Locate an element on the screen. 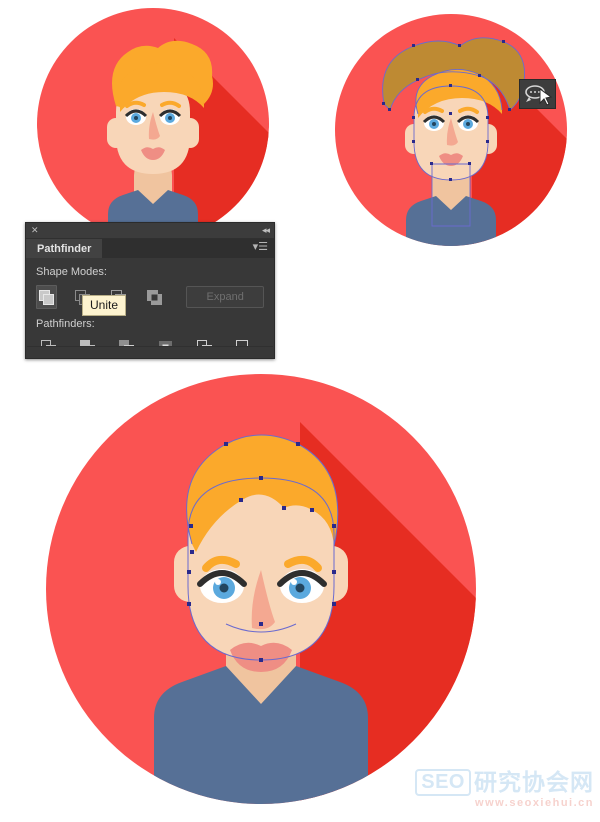 The image size is (600, 822). expand-button-label: Expand is located at coordinates (225, 297).